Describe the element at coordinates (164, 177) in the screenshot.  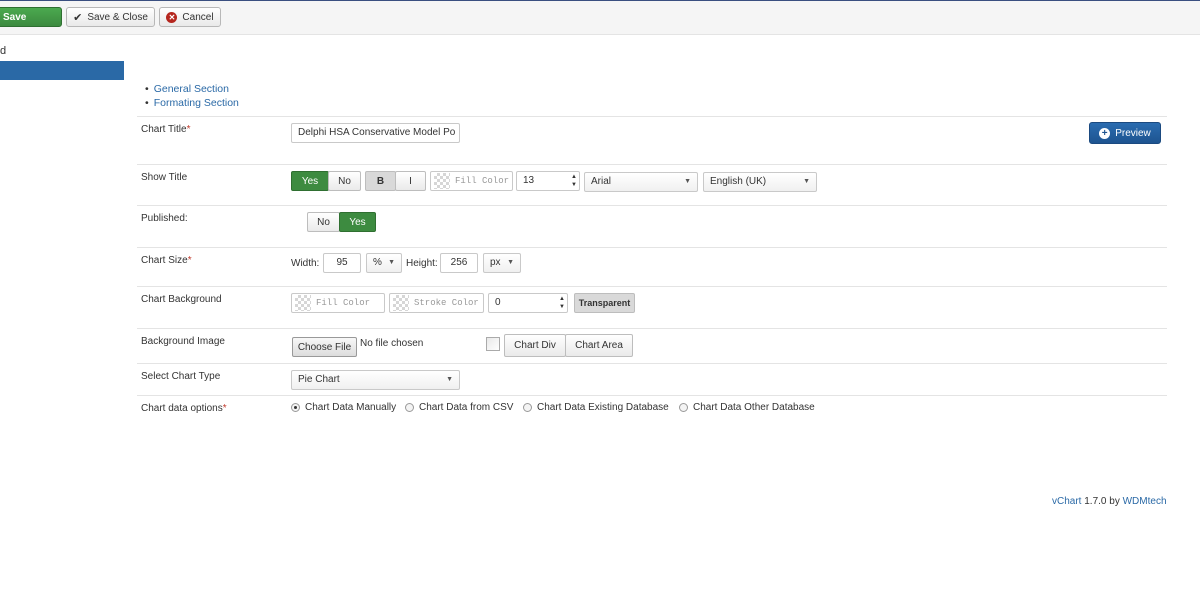
I see `show-title-label: Show Title` at that location.